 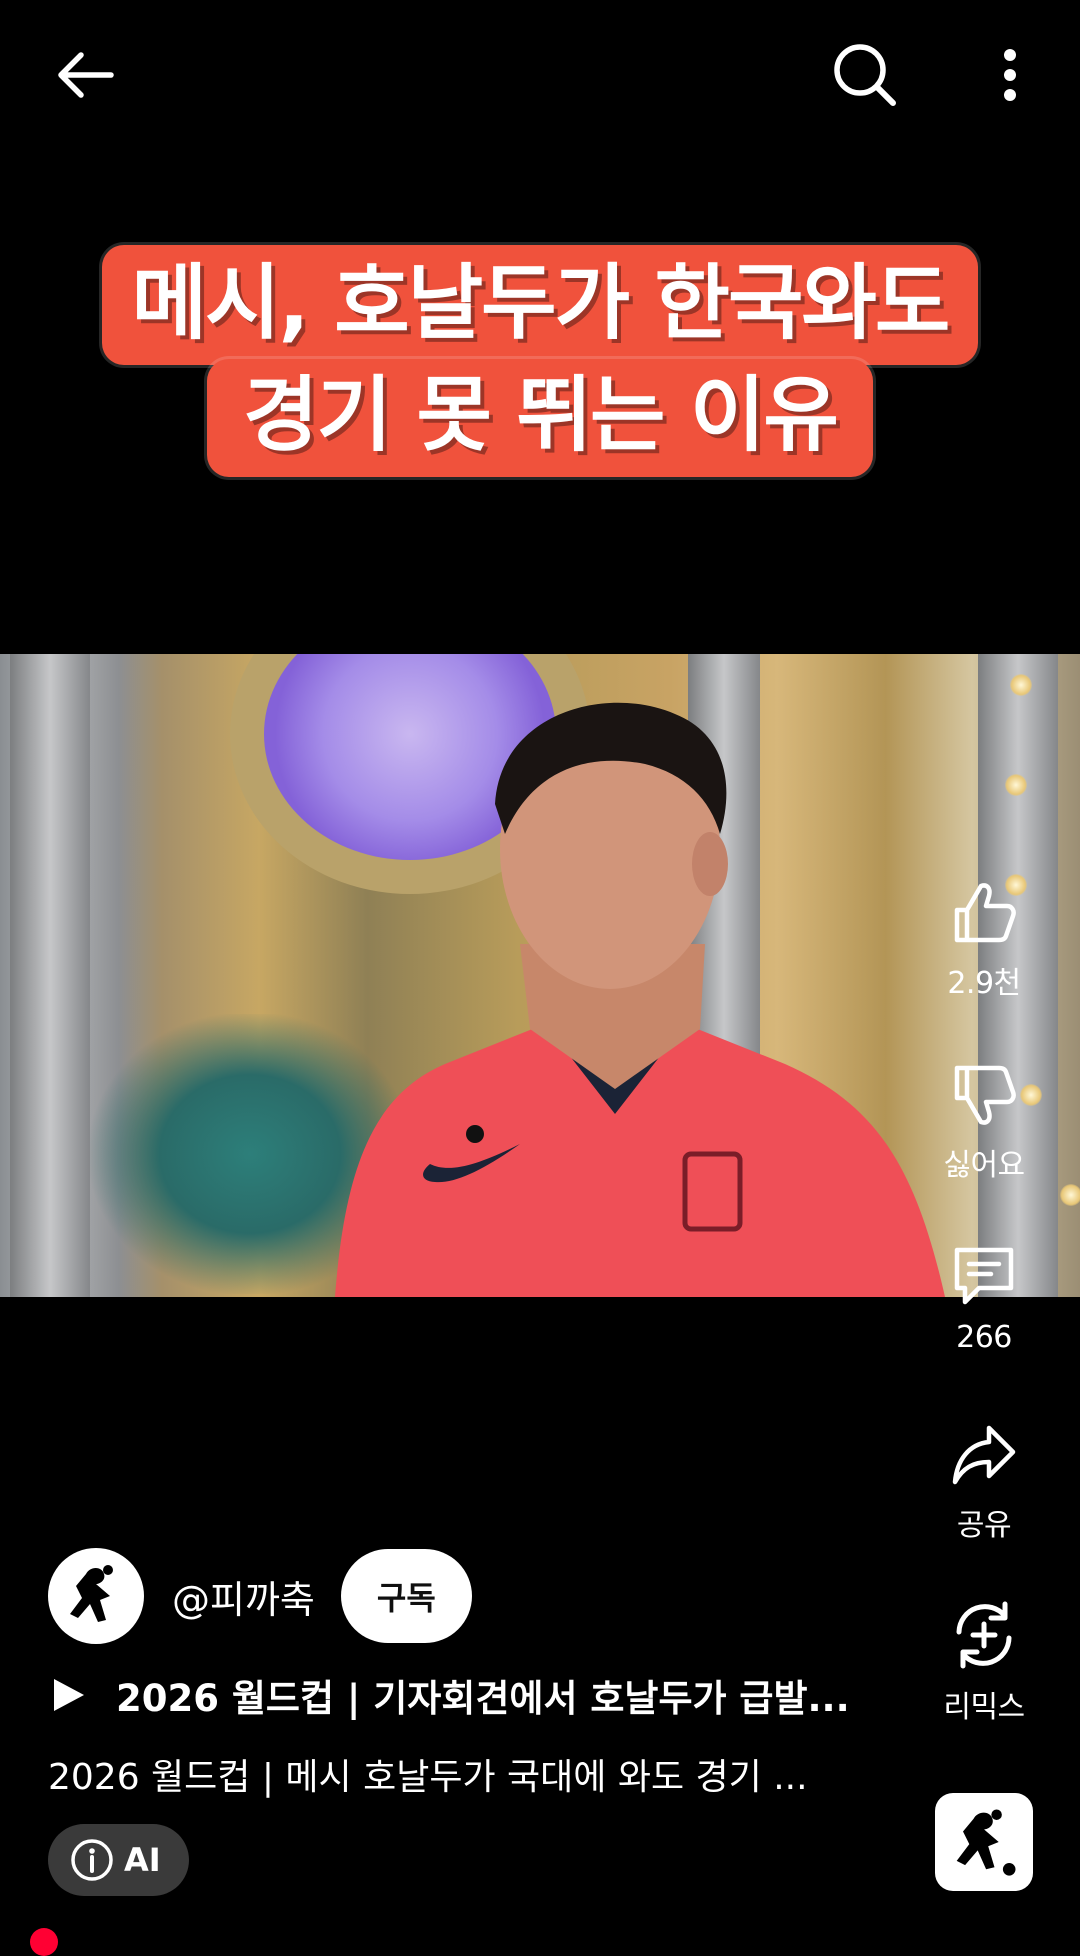 I want to click on thumbs-down-icon, so click(x=985, y=1095).